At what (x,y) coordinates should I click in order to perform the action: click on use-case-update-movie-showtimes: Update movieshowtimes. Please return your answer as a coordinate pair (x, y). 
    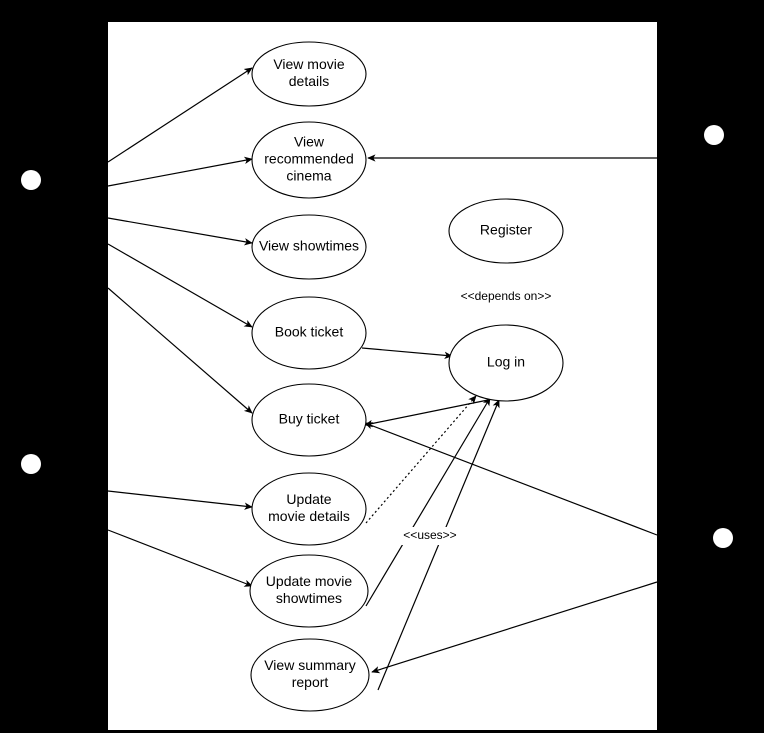
    Looking at the image, I should click on (309, 591).